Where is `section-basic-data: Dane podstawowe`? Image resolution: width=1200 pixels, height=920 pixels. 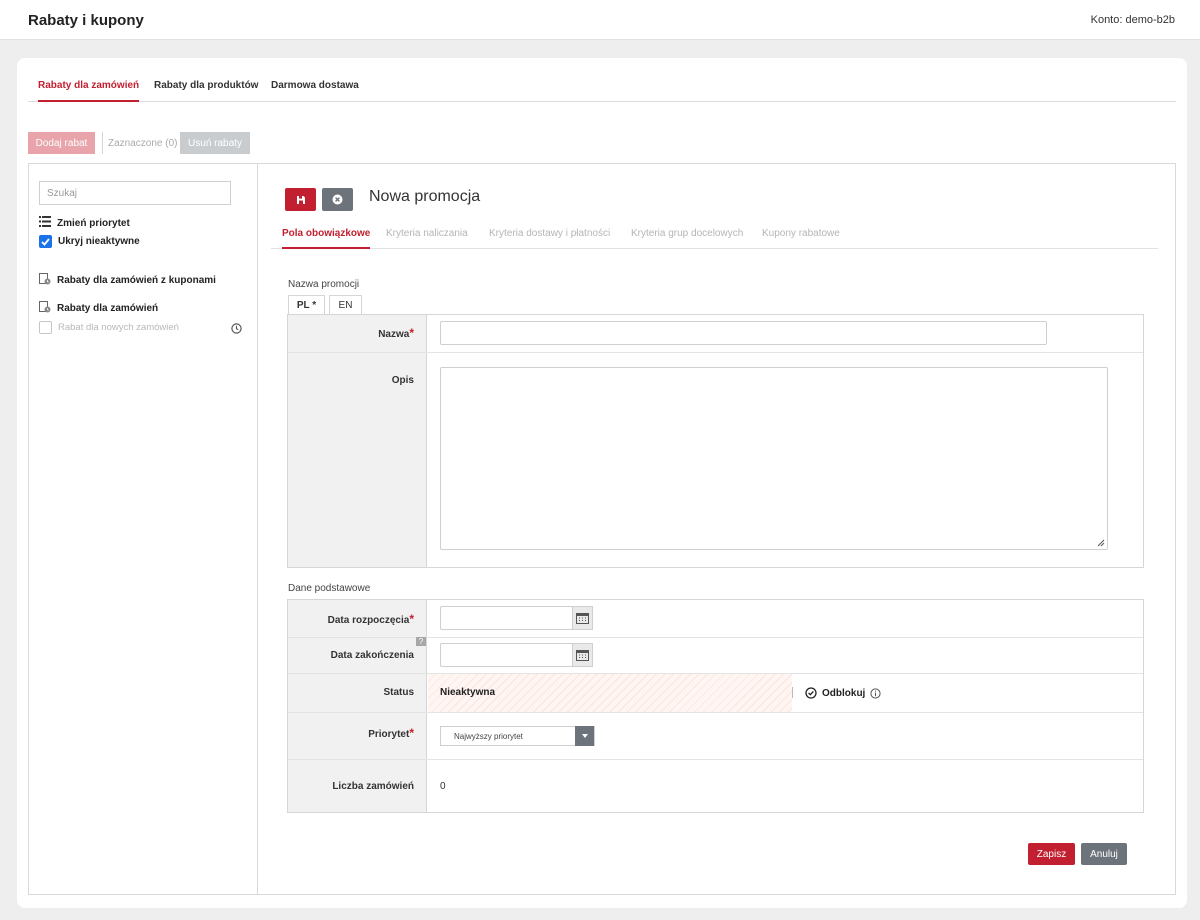 section-basic-data: Dane podstawowe is located at coordinates (329, 588).